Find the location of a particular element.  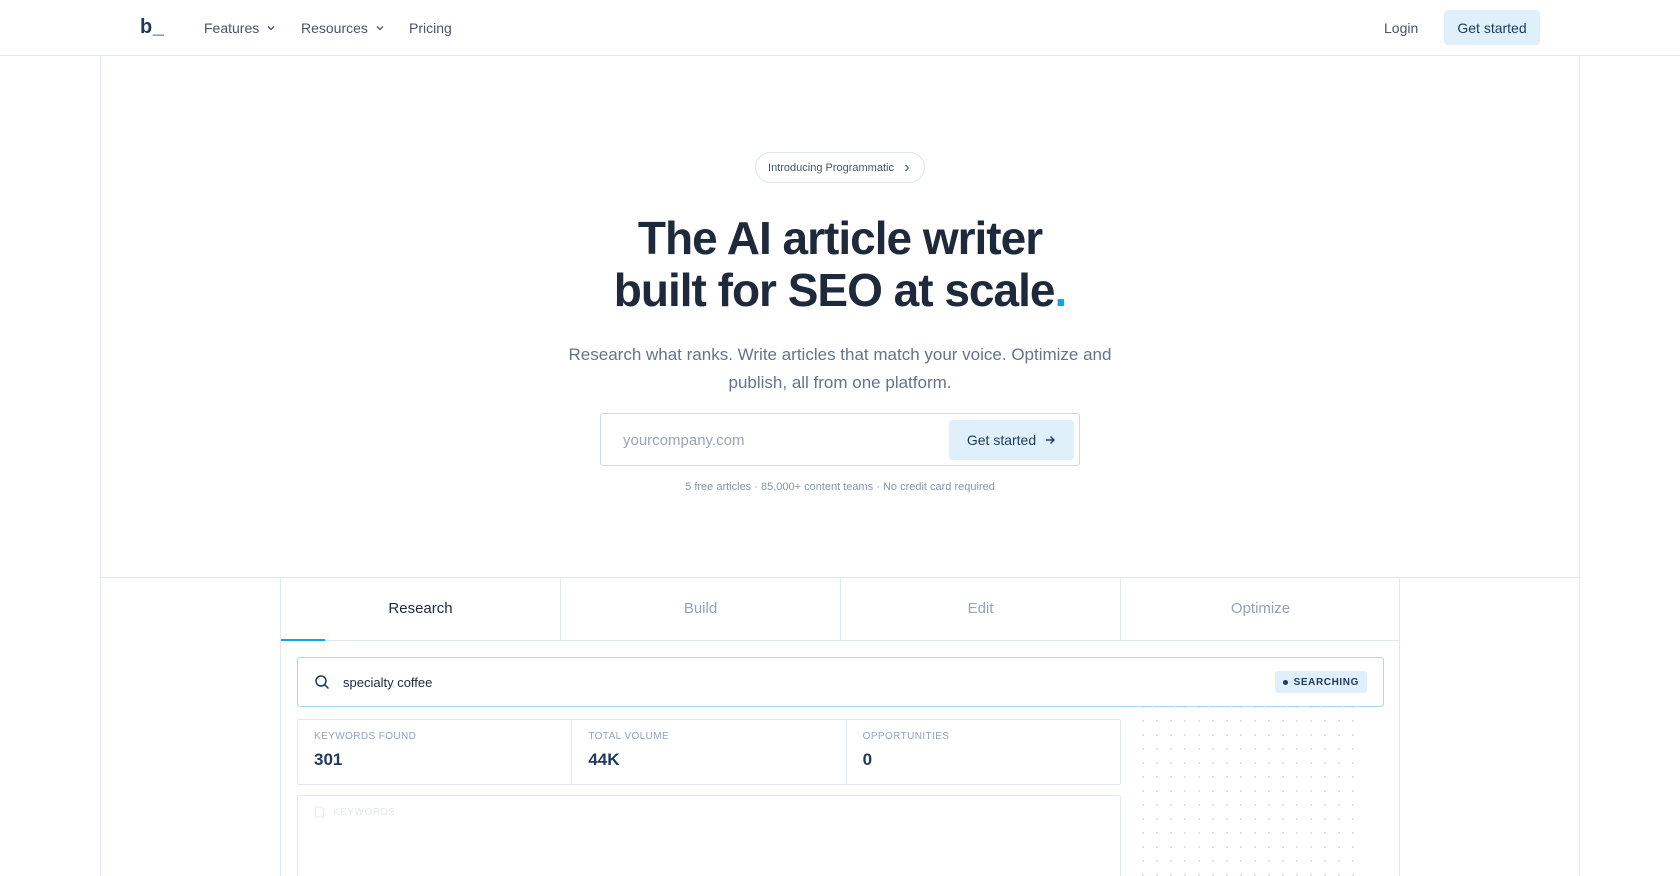

document-icon is located at coordinates (319, 812).